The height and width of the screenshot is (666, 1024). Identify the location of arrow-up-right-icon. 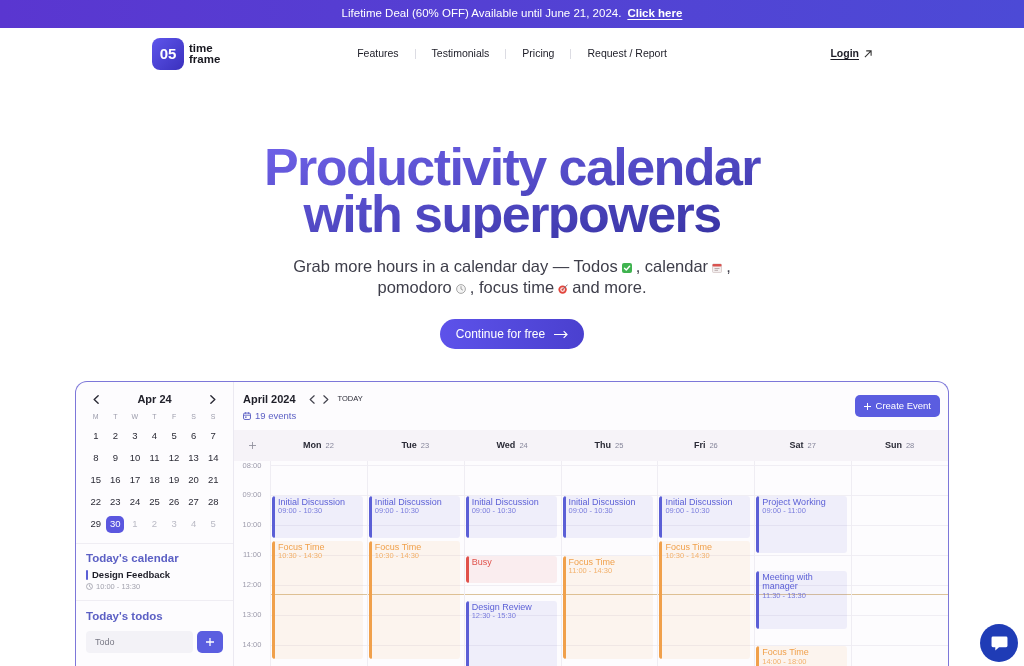
(868, 54).